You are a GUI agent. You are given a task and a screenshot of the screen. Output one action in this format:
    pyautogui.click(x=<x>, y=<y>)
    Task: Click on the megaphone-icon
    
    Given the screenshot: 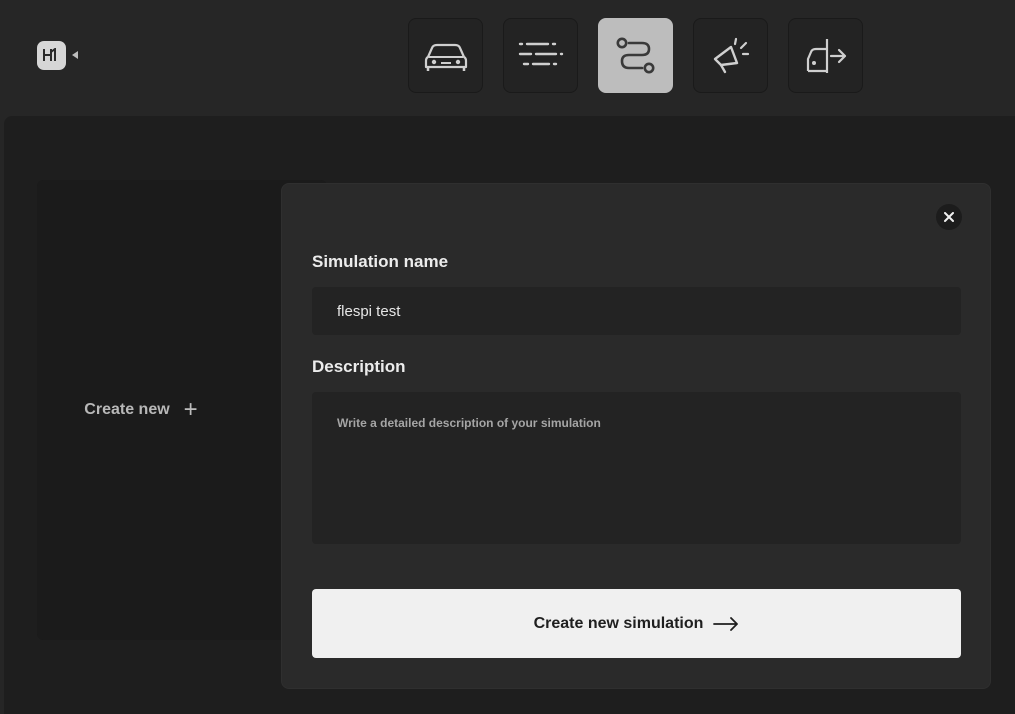 What is the action you would take?
    pyautogui.click(x=731, y=55)
    